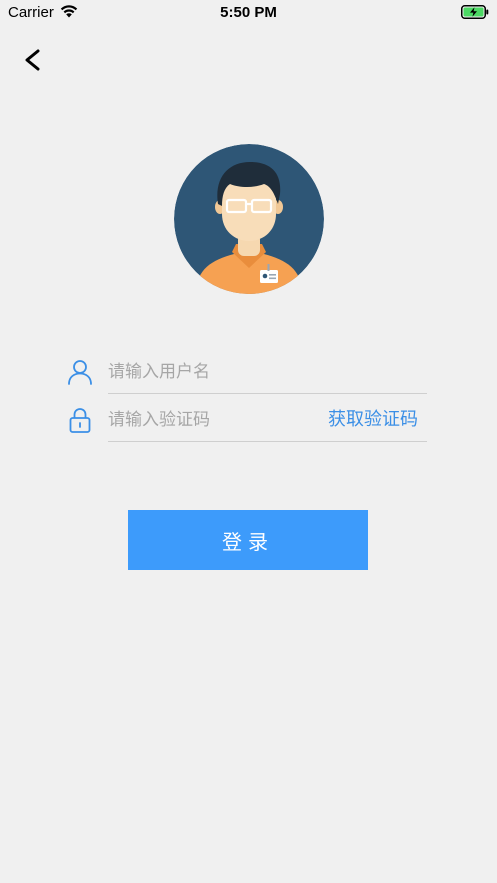 The width and height of the screenshot is (497, 883). I want to click on chevron-left-icon, so click(32, 60).